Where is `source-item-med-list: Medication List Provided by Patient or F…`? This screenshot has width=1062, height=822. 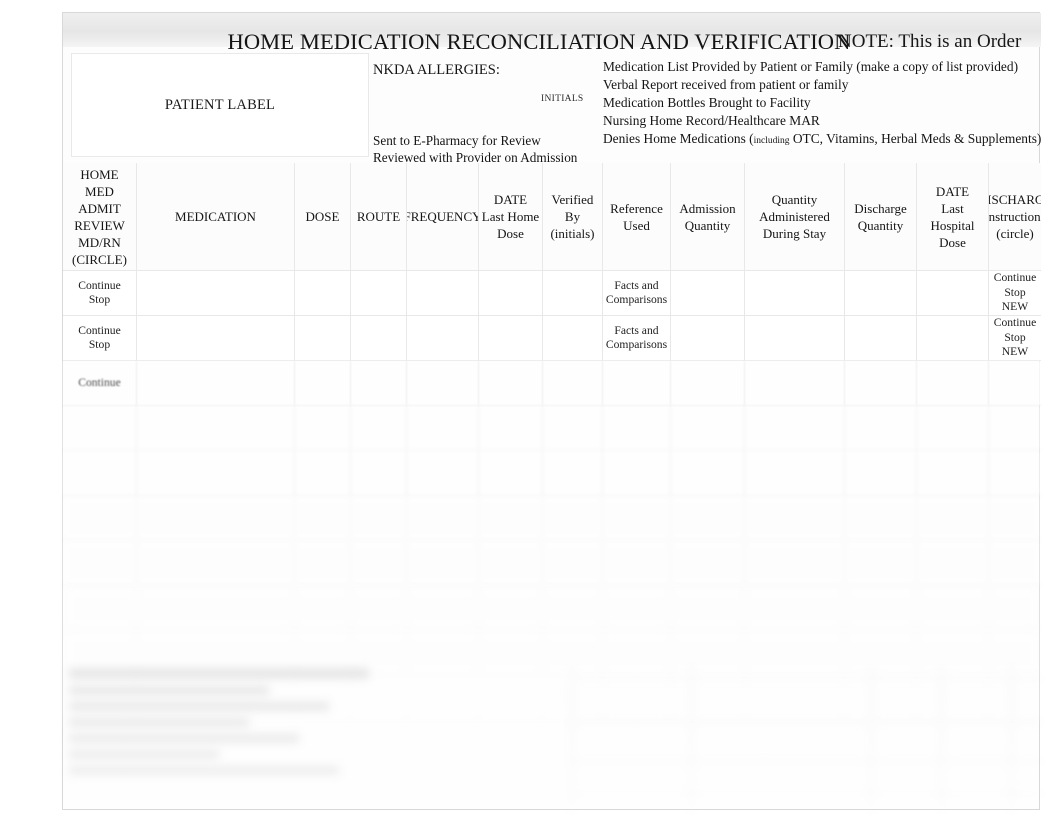 source-item-med-list: Medication List Provided by Patient or F… is located at coordinates (822, 67).